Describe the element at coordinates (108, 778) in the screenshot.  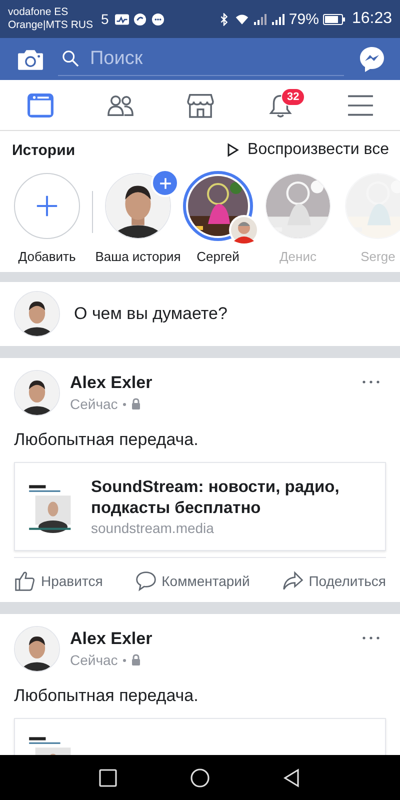
I see `recent-apps-icon` at that location.